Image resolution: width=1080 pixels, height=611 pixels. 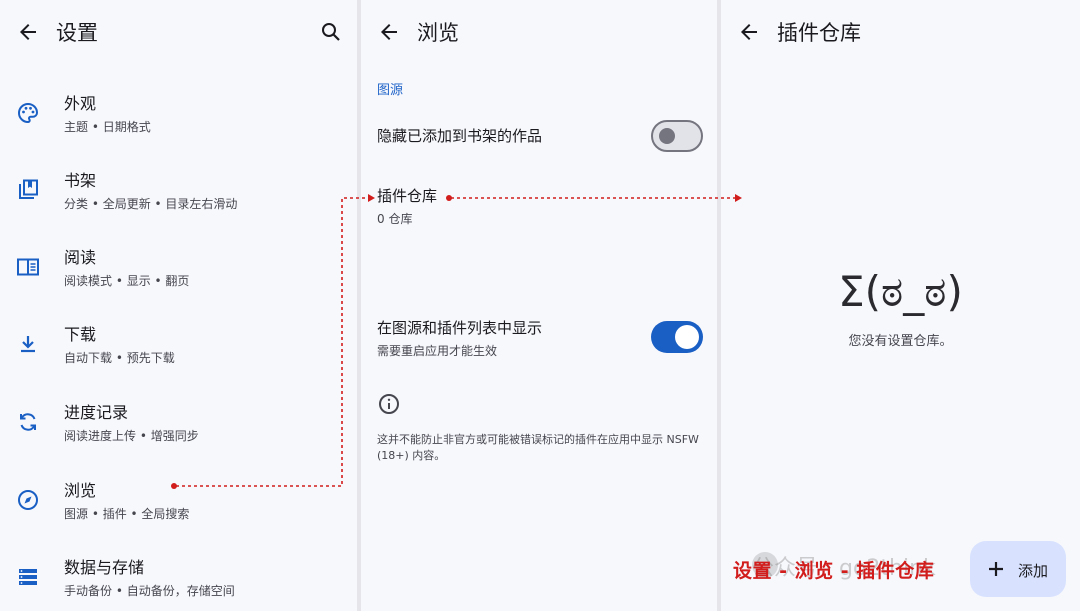 I want to click on empty-state-message: 您没有设置仓库。, so click(x=900, y=341).